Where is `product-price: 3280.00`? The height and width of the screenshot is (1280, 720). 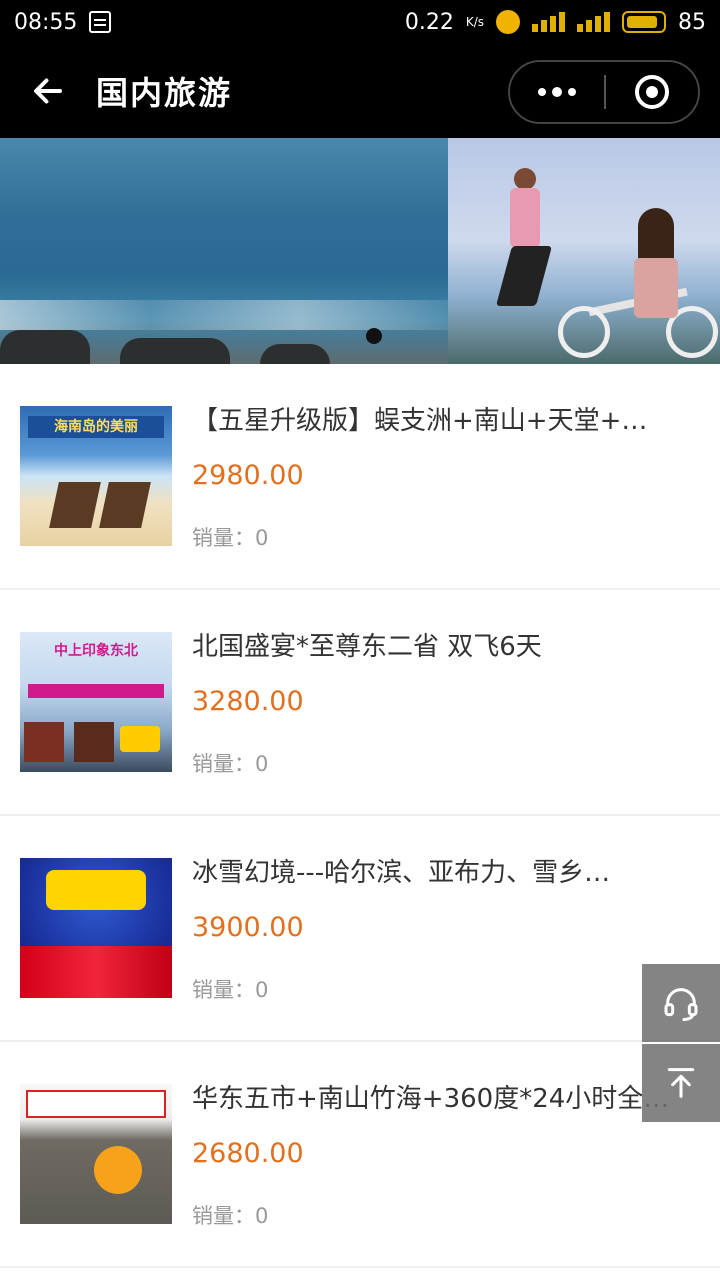
product-price: 3280.00 is located at coordinates (248, 701).